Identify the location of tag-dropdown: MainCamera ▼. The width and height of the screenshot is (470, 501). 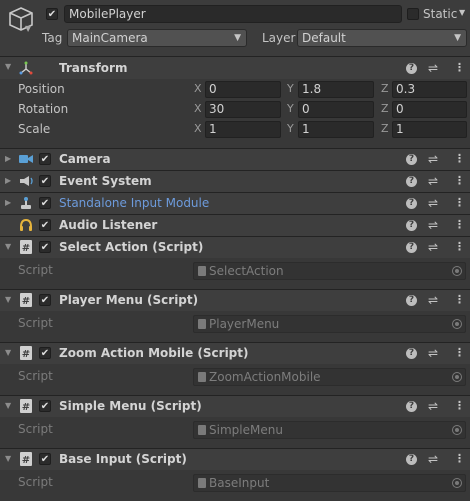
(157, 38).